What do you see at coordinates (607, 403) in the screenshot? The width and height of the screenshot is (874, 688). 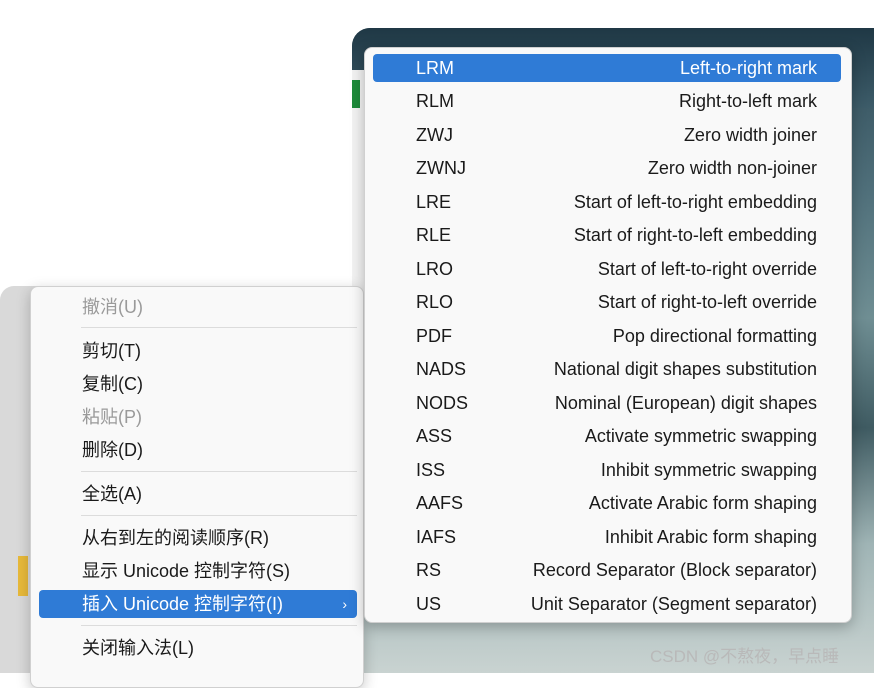 I see `submenu-item-nods: NODS Nominal (European) digit shapes` at bounding box center [607, 403].